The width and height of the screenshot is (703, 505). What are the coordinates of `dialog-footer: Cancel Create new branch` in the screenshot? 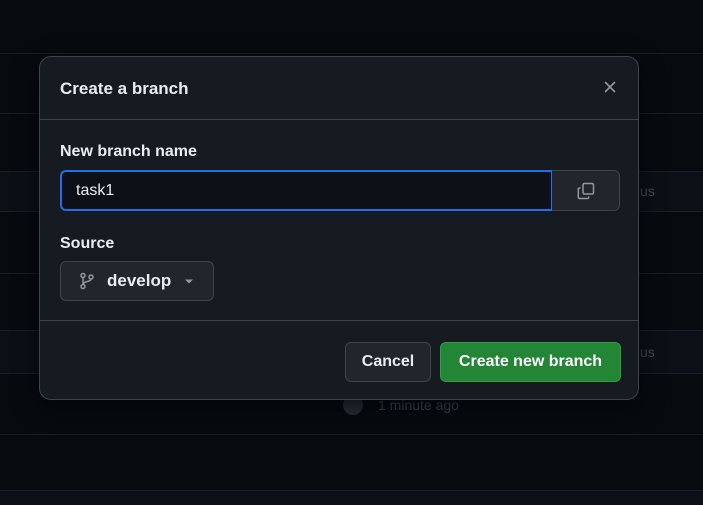 It's located at (339, 359).